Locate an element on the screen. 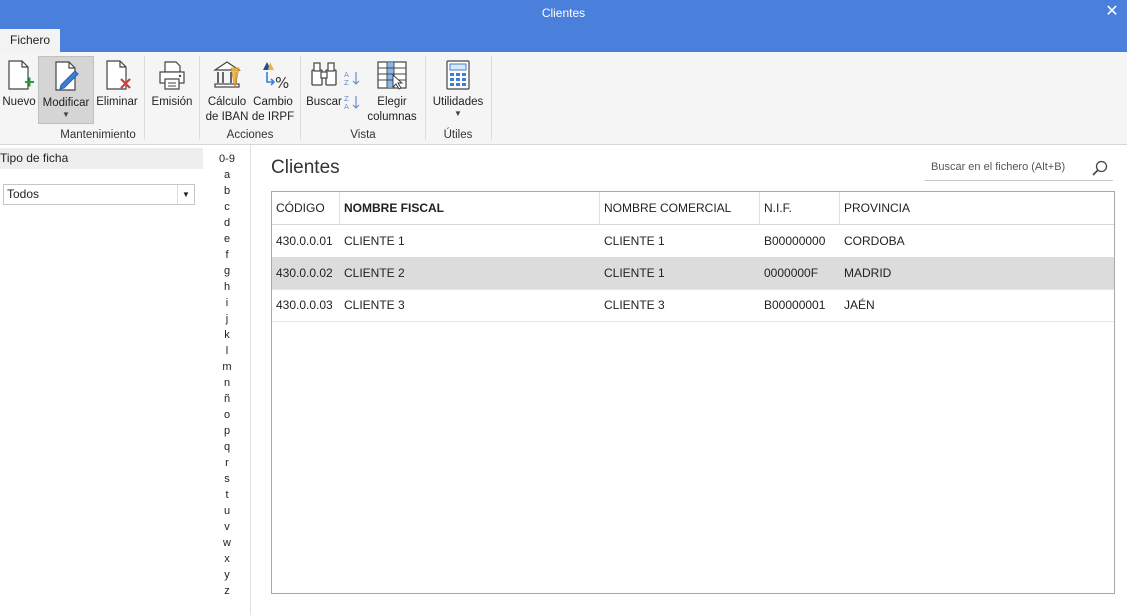 This screenshot has height=615, width=1127. iban-calc-button: Cálculo de IBAN is located at coordinates (227, 91).